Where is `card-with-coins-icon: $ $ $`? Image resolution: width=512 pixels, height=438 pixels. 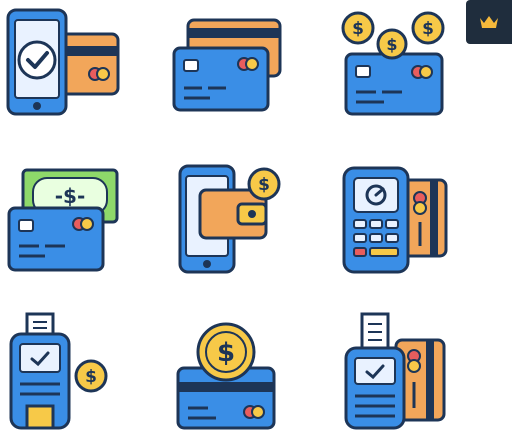
card-with-coins-icon: $ $ $ is located at coordinates (400, 64).